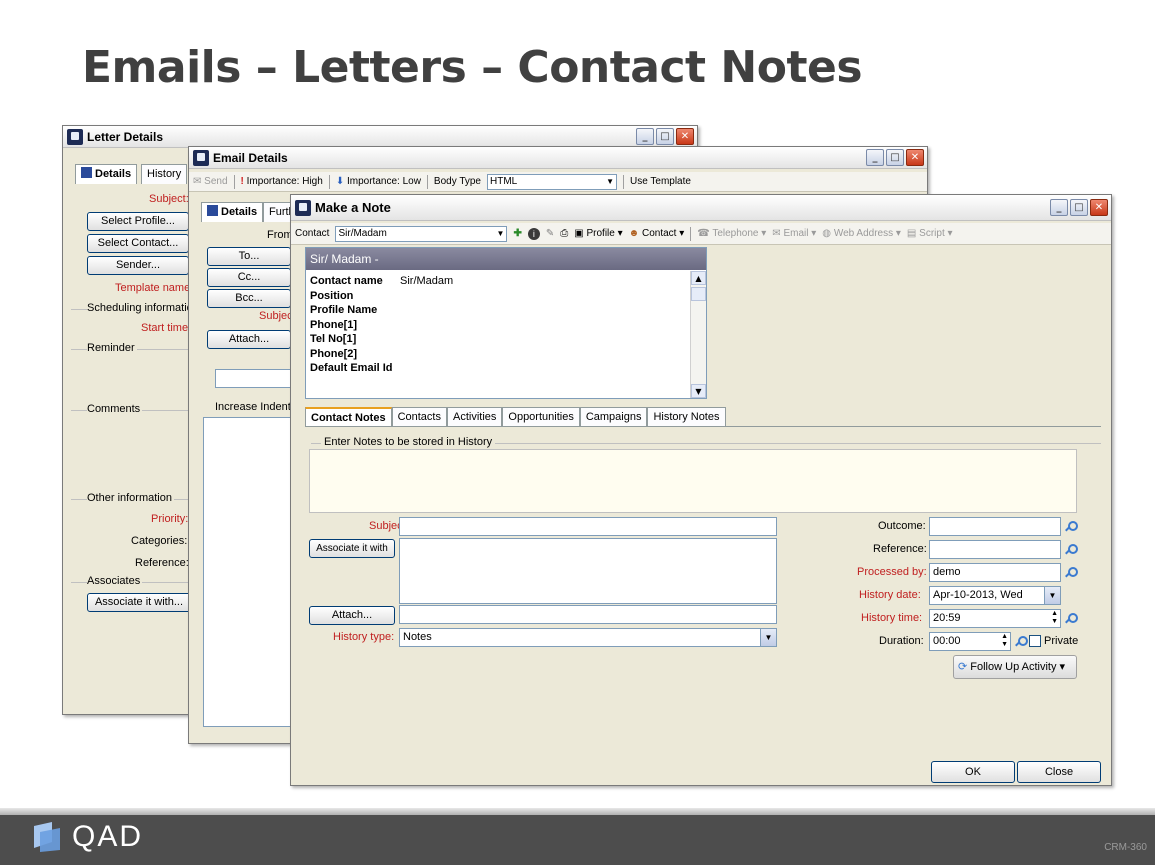  Describe the element at coordinates (197, 181) in the screenshot. I see `send-icon: ✉` at that location.